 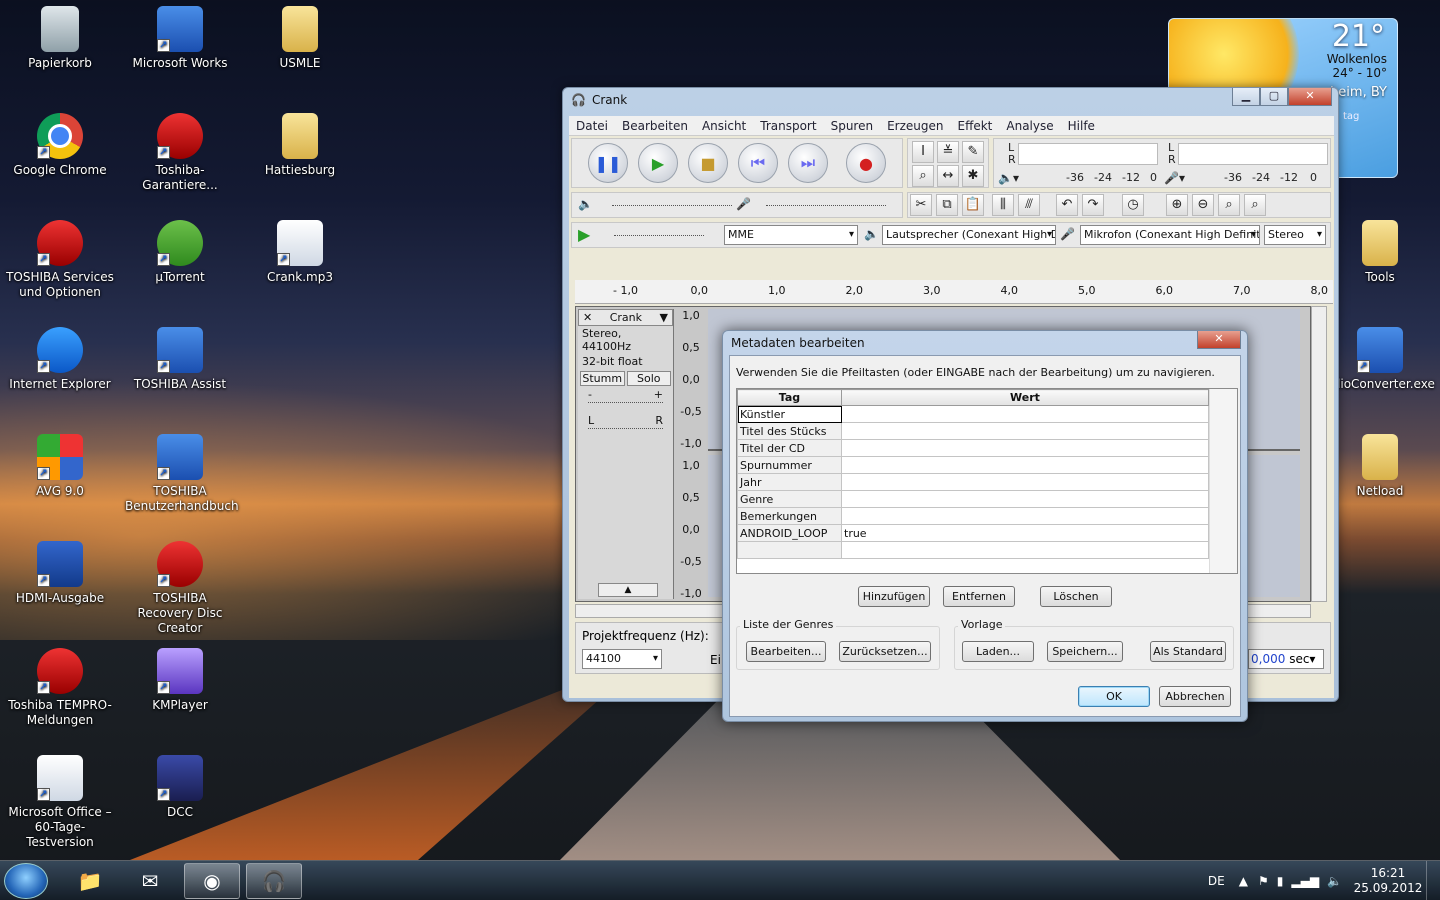 I want to click on cut-icon: ✂, so click(x=921, y=205).